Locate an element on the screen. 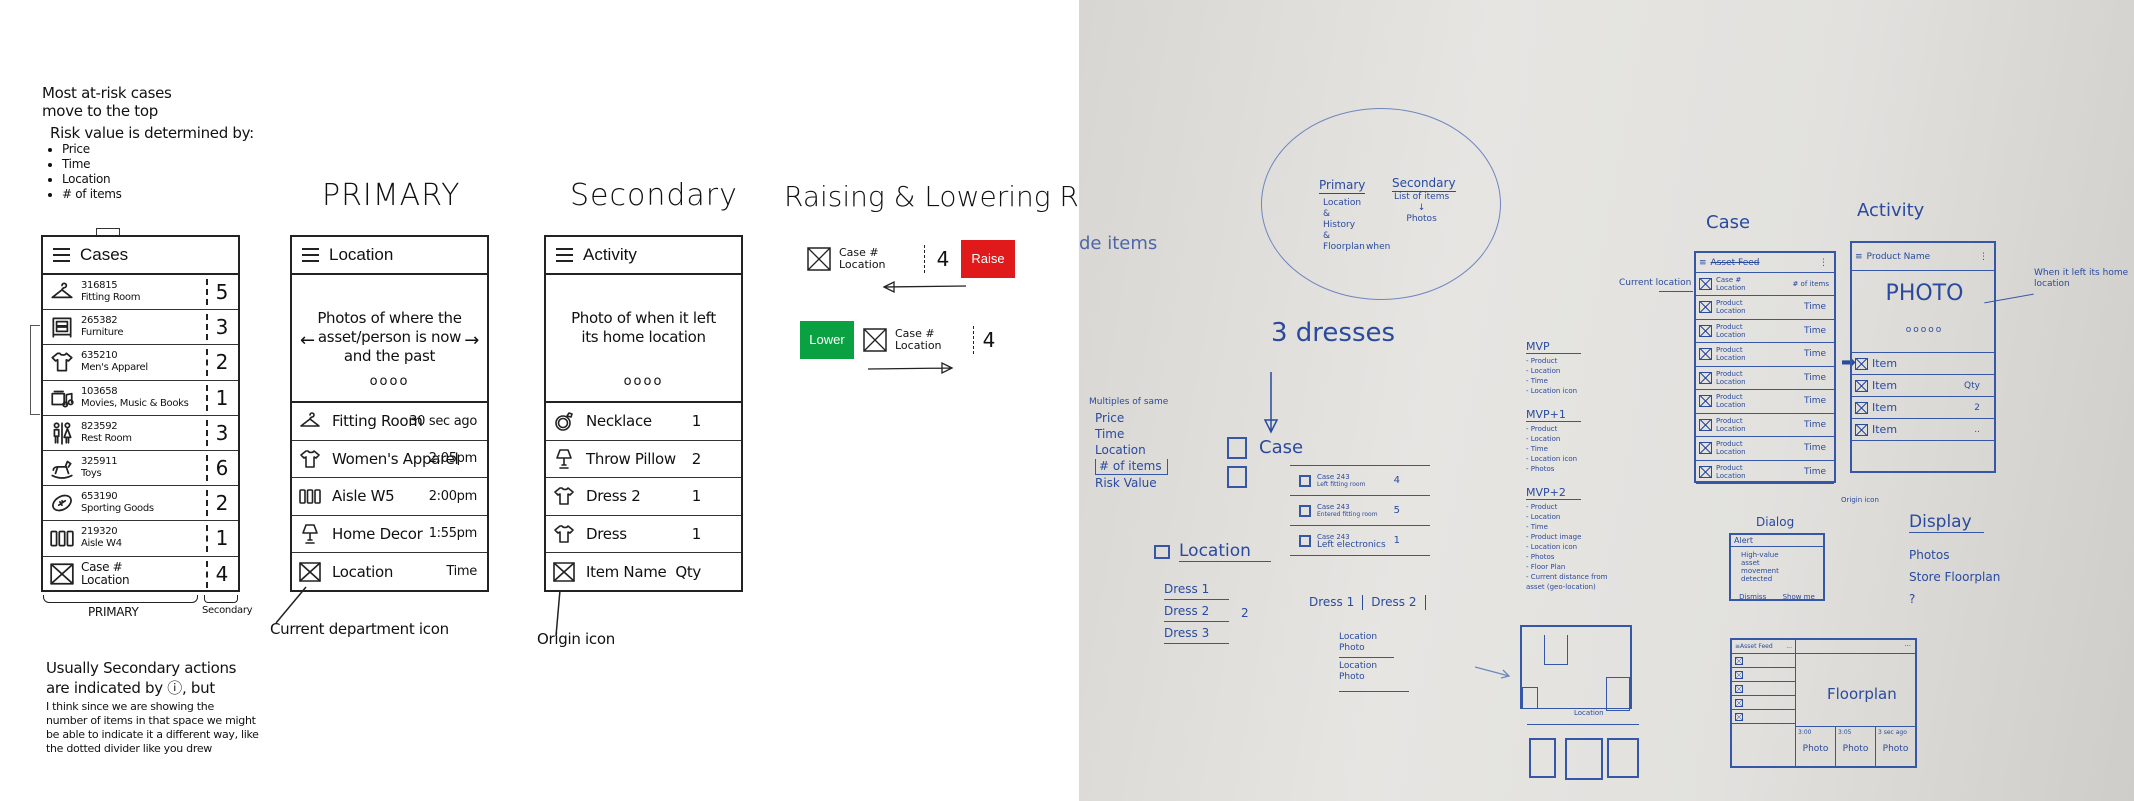 This screenshot has height=801, width=2134. arrow-left-icon: ← is located at coordinates (307, 340).